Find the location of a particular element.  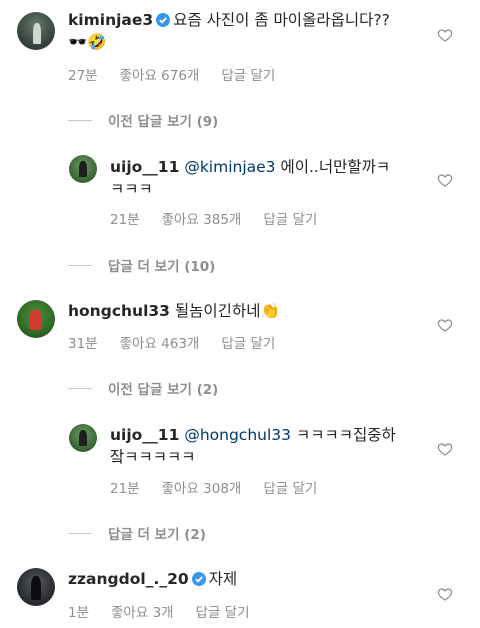

comment-time: 1분 is located at coordinates (79, 613).